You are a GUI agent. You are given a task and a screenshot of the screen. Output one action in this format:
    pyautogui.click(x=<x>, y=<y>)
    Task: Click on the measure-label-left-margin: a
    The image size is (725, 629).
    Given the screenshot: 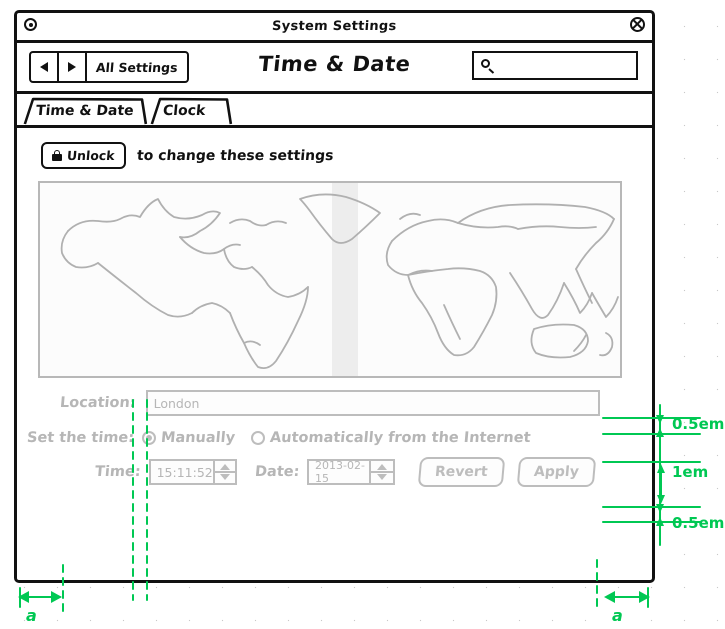 What is the action you would take?
    pyautogui.click(x=31, y=615)
    